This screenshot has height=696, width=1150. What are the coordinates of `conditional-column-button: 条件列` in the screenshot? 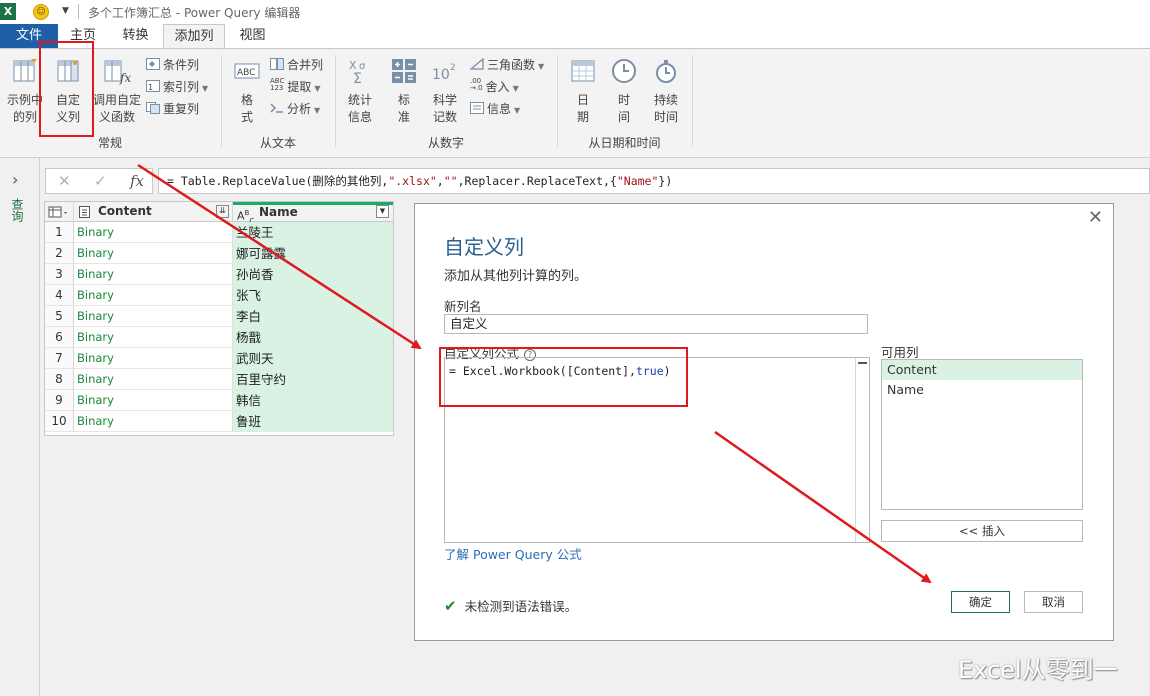 It's located at (172, 65).